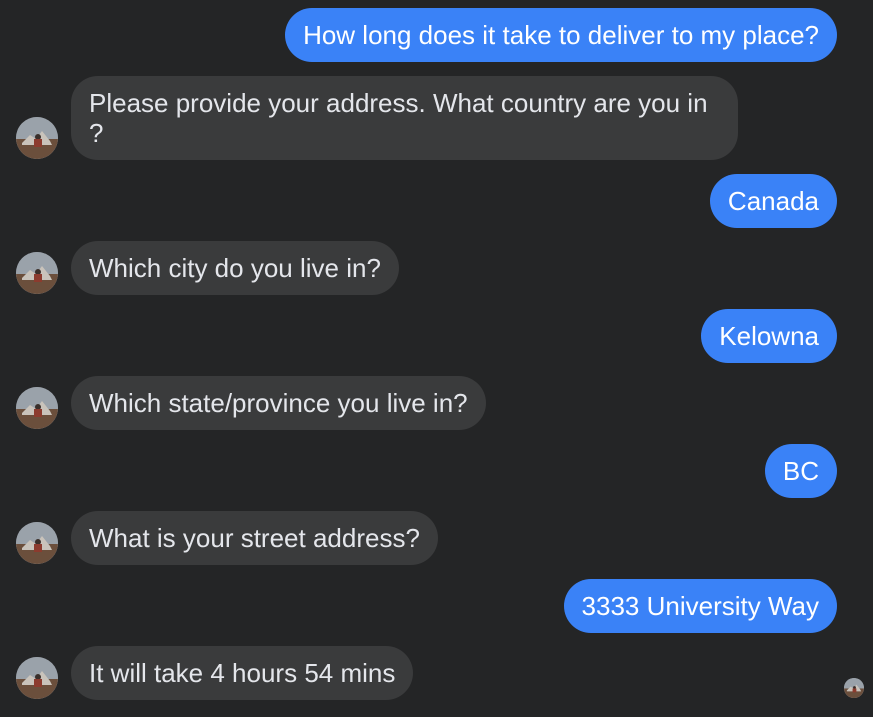 The width and height of the screenshot is (873, 717). I want to click on message-text: Which city do you live in?, so click(235, 268).